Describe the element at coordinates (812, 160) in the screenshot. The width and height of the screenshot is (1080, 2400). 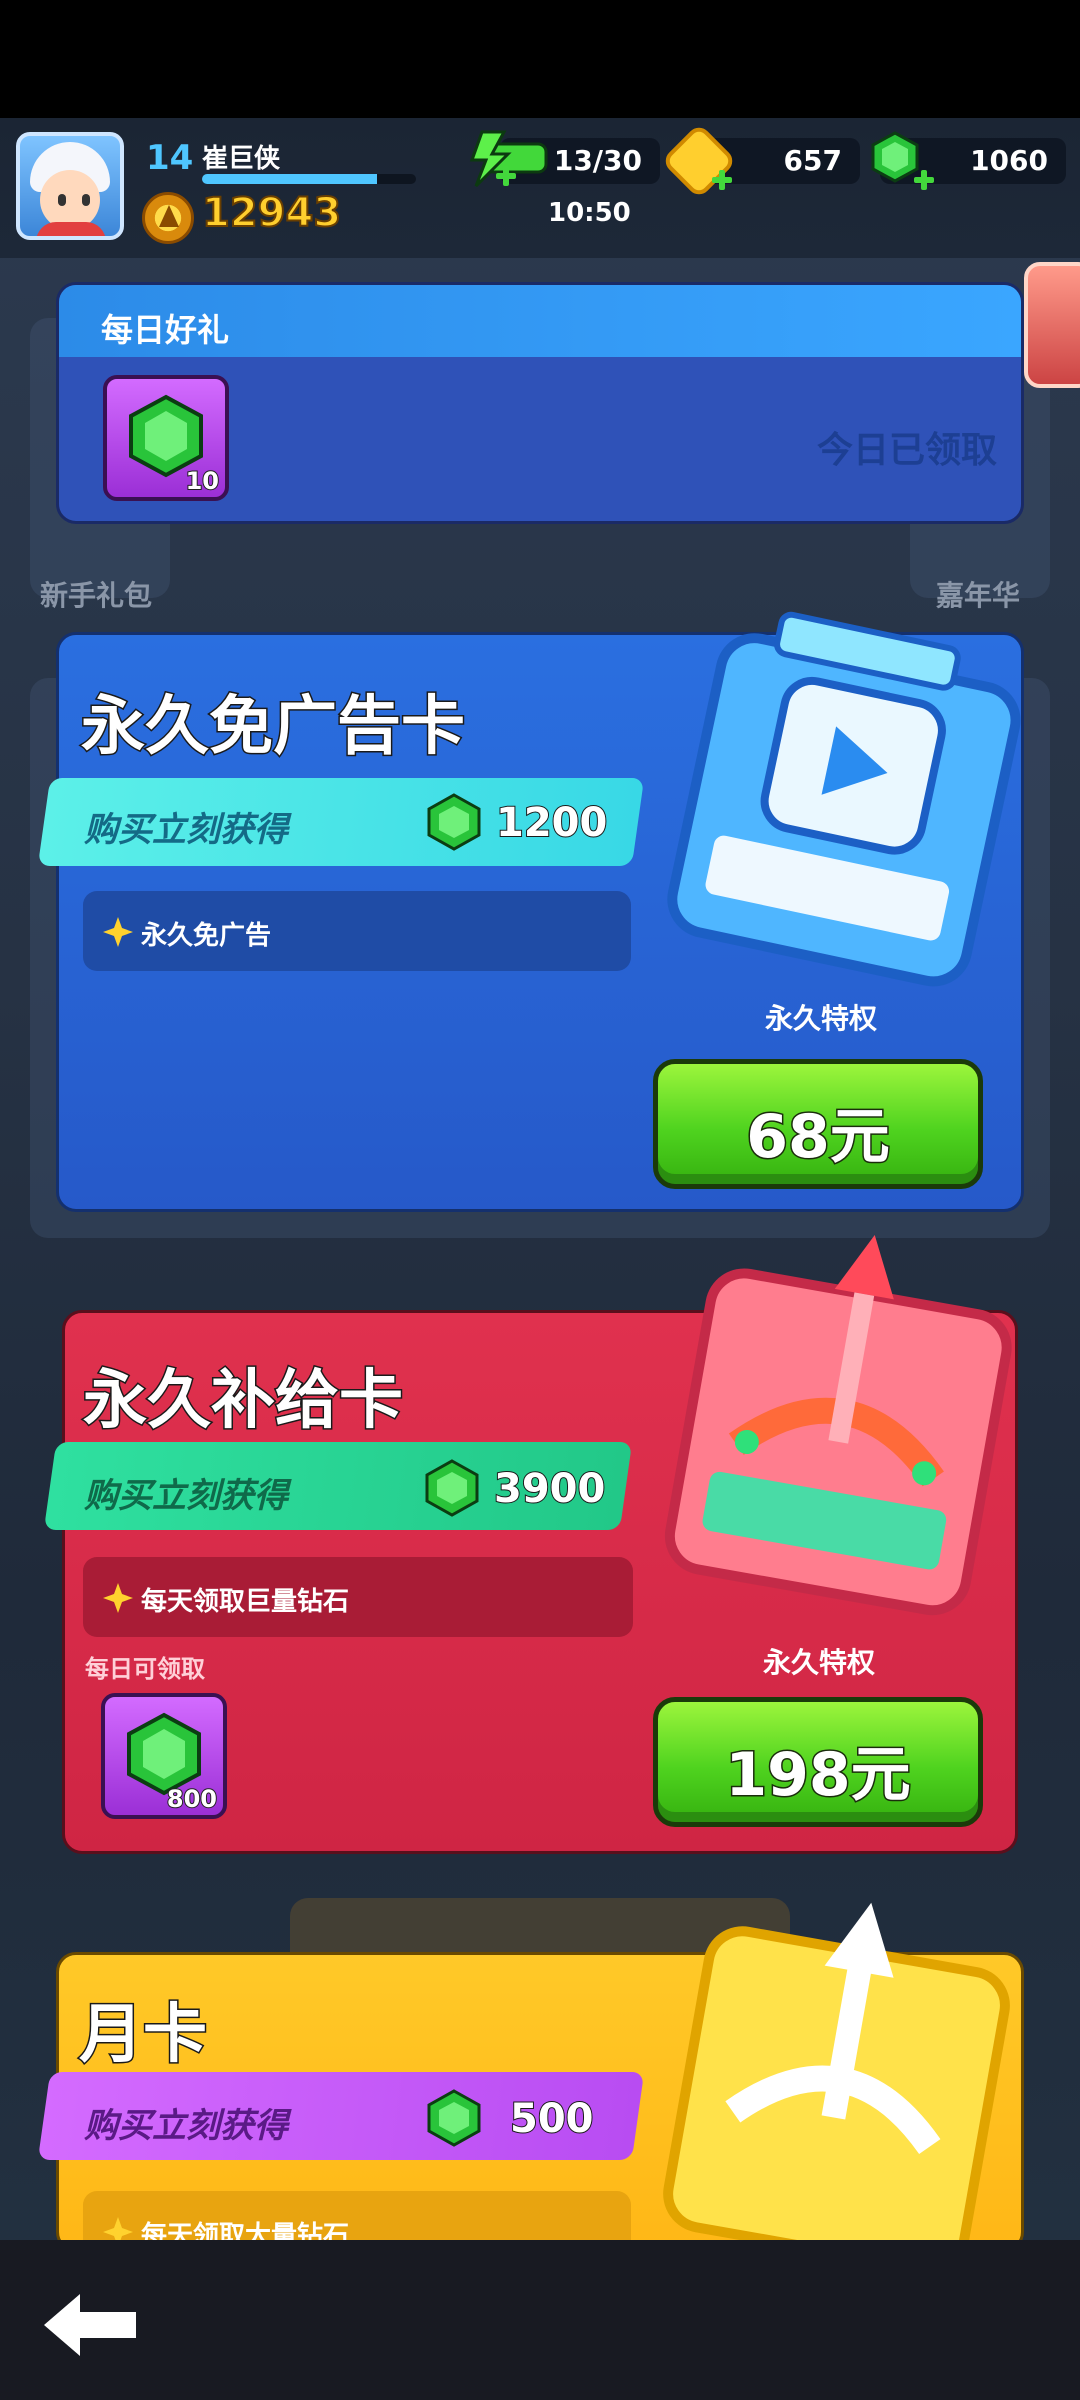
I see `coin-value: 657` at that location.